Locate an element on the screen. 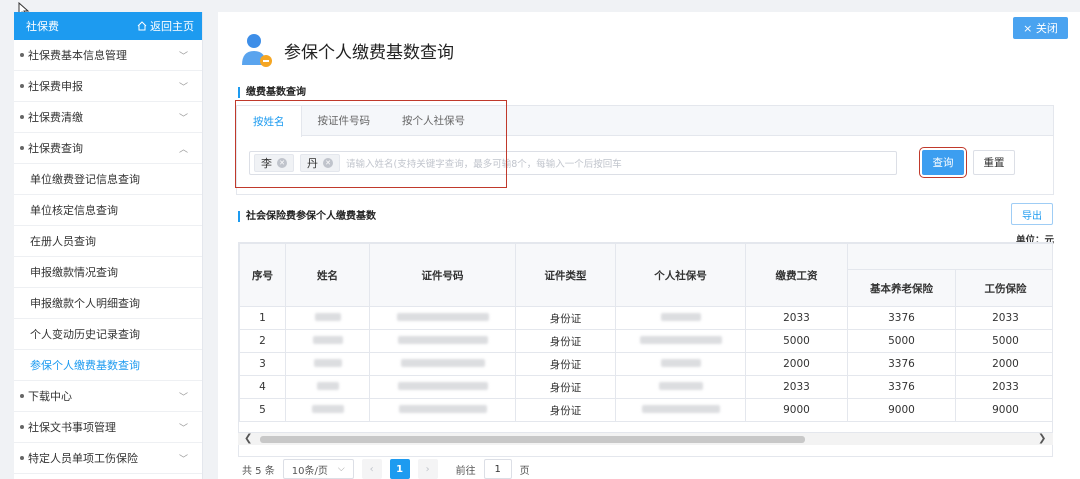 The image size is (1080, 479). sidebar-subitem: 个人变动历史记录查询 is located at coordinates (108, 334).